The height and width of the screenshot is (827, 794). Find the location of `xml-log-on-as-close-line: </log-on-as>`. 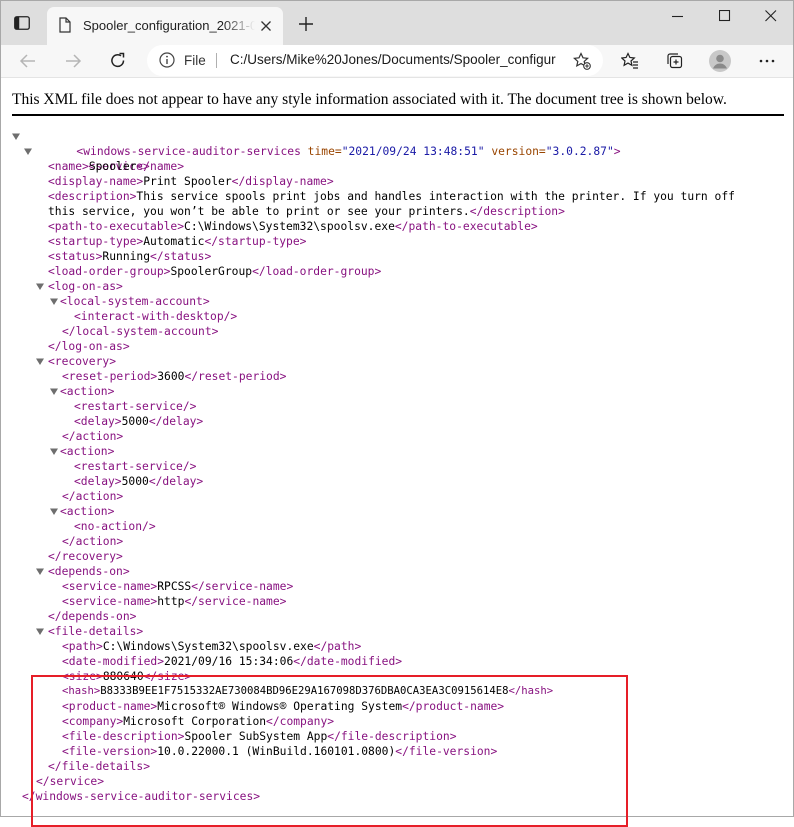

xml-log-on-as-close-line: </log-on-as> is located at coordinates (89, 346).